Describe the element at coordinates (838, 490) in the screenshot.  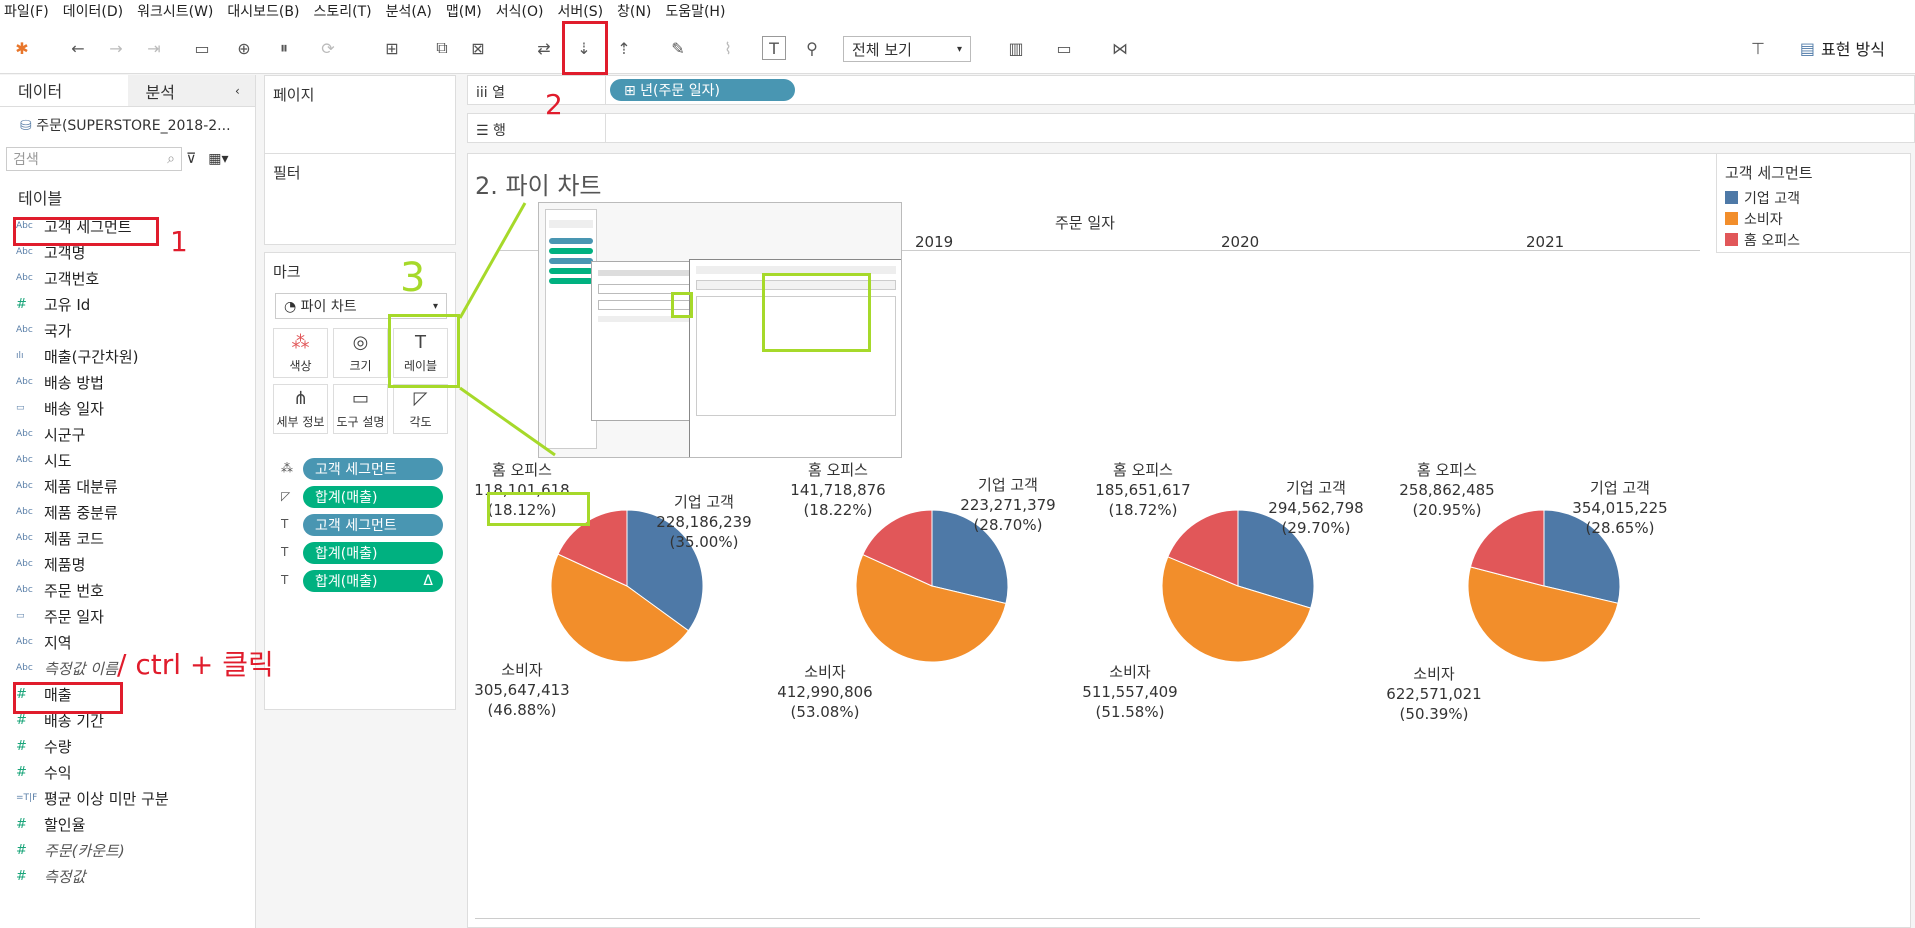
I see `slice-value: 141,718,876` at that location.